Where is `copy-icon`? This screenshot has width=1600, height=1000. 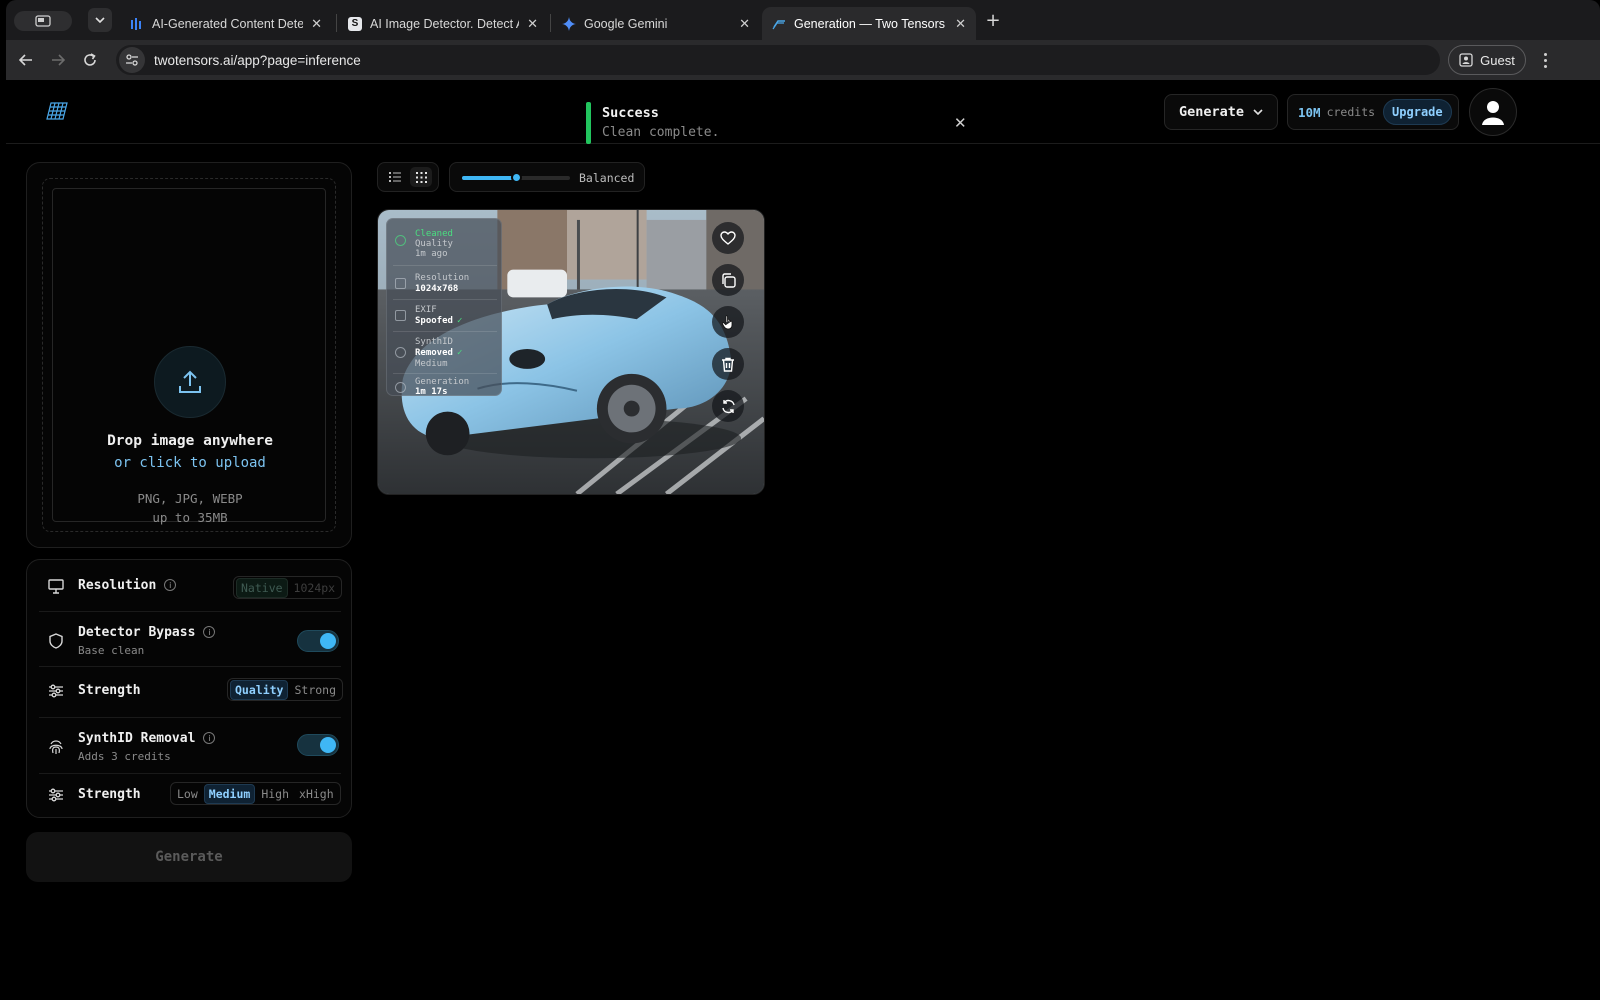
copy-icon is located at coordinates (728, 280).